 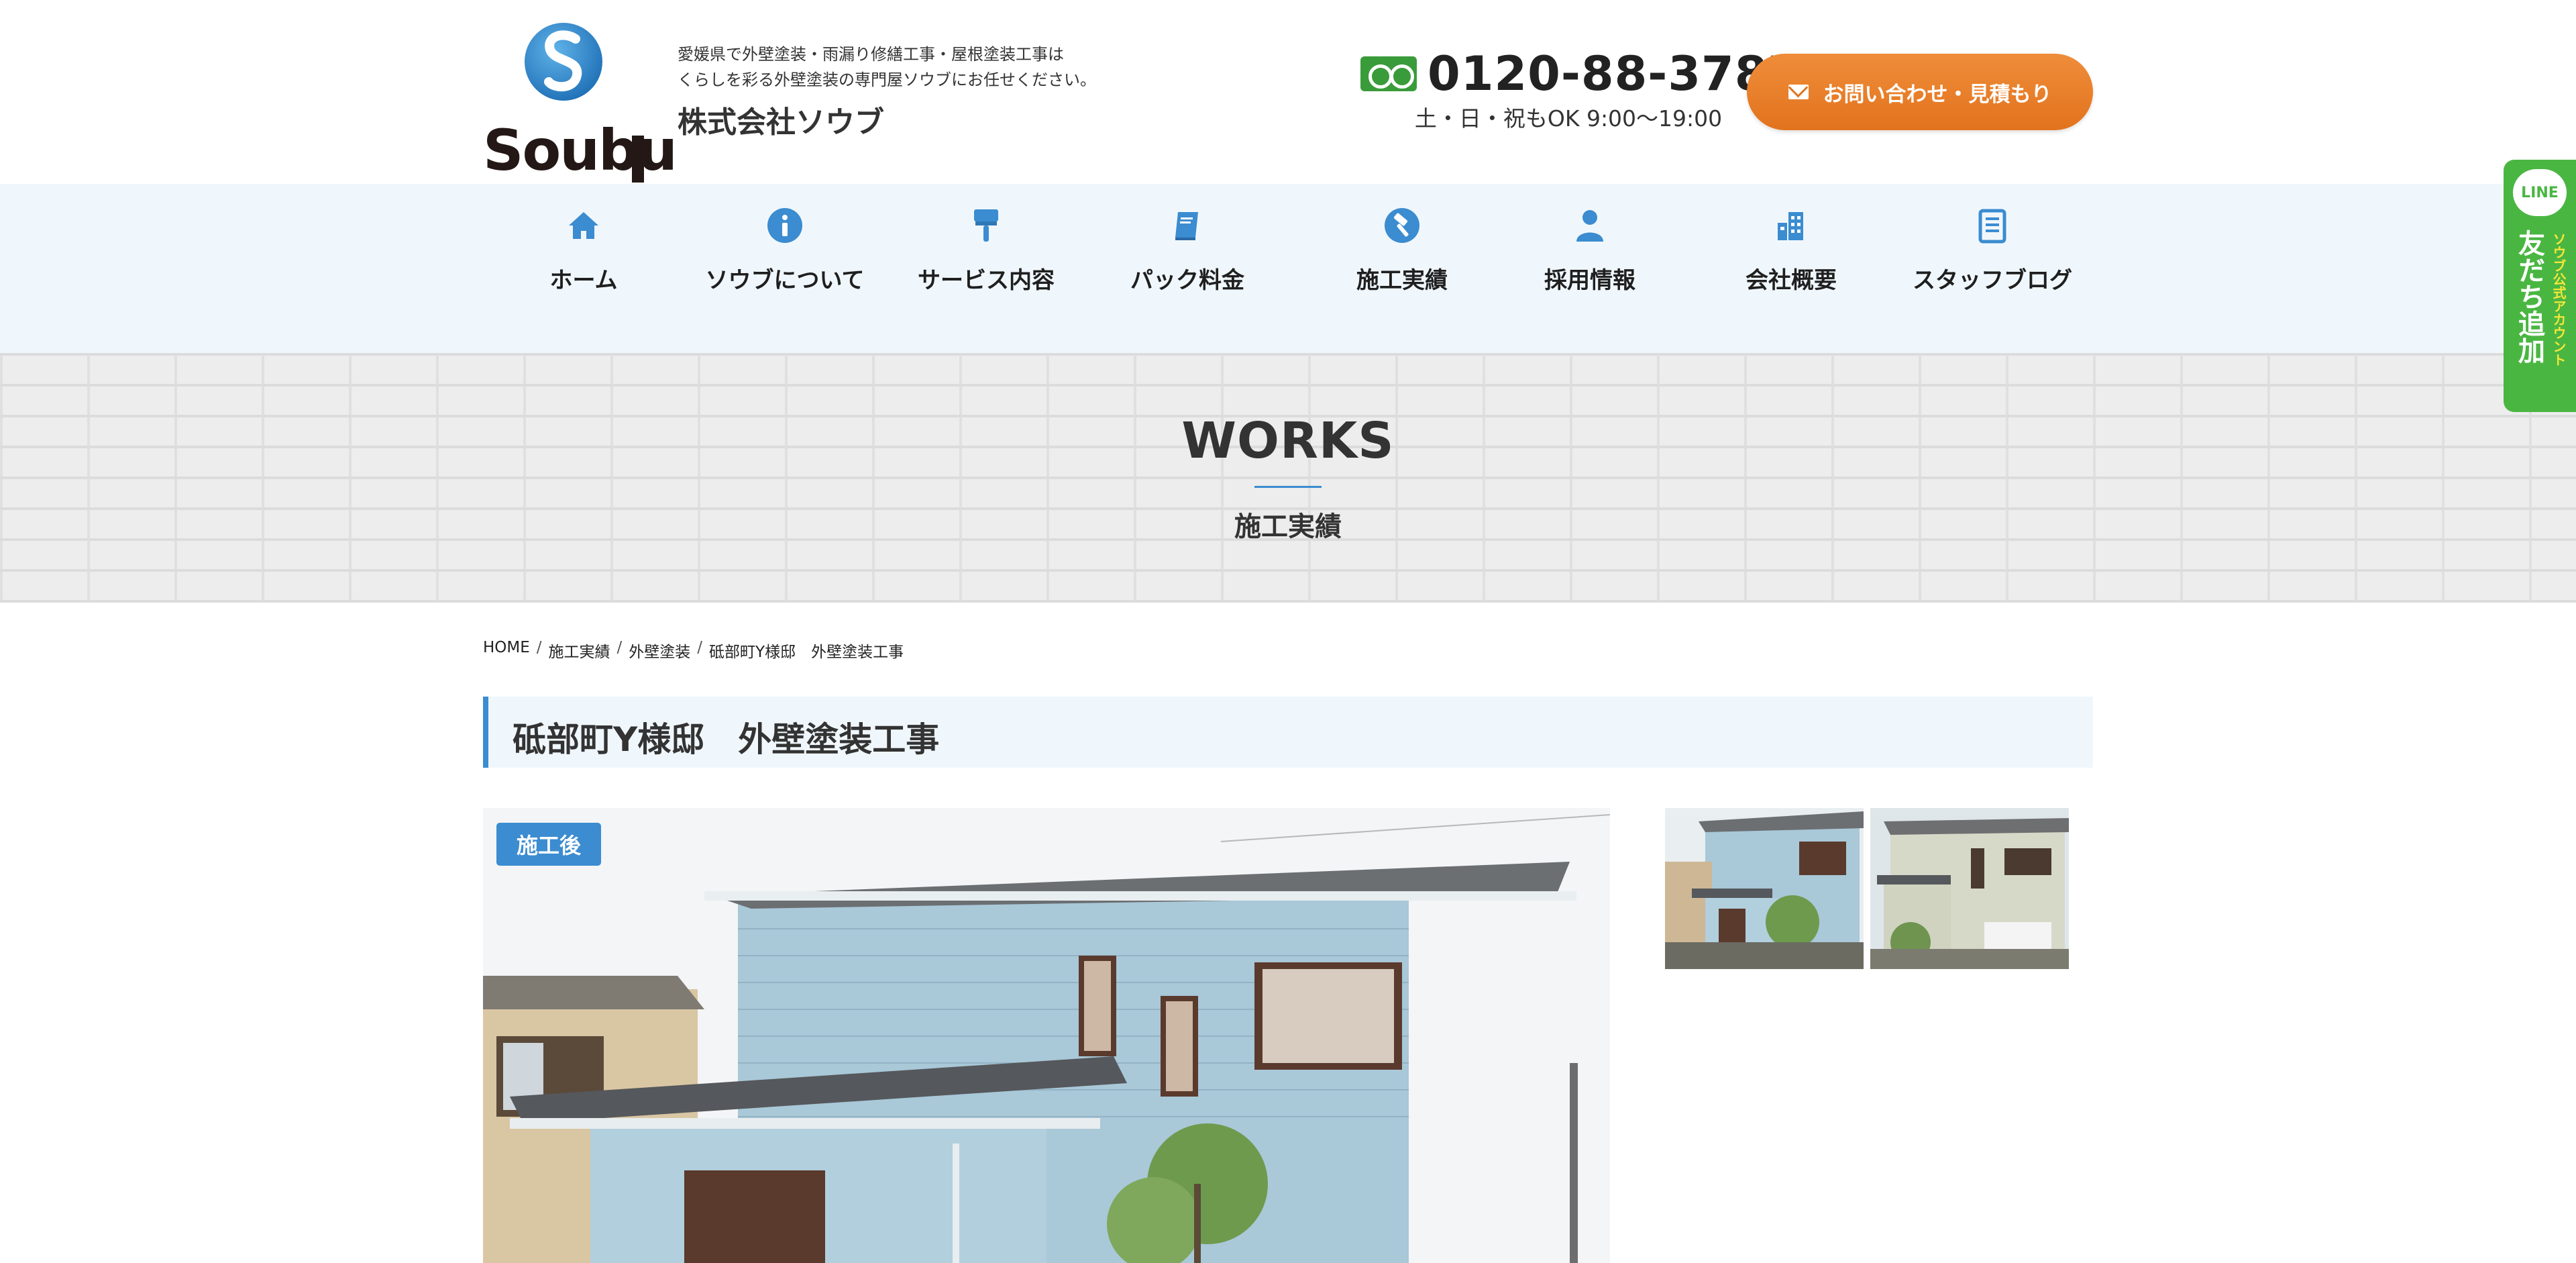 I want to click on nav-label: ホーム, so click(x=583, y=280).